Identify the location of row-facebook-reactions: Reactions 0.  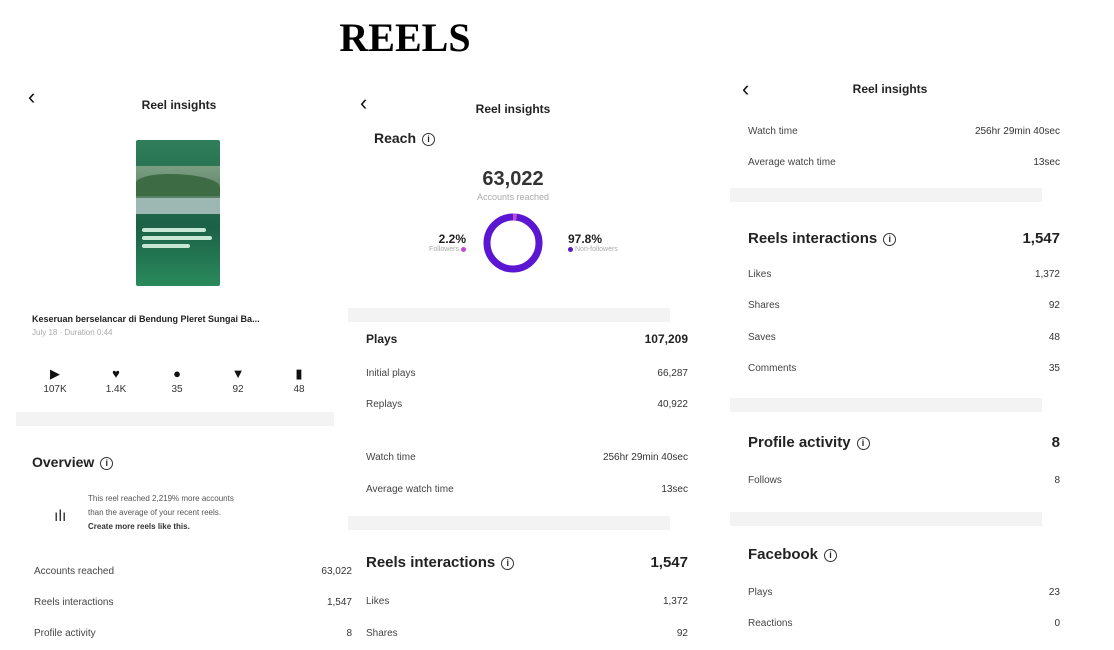
(904, 623).